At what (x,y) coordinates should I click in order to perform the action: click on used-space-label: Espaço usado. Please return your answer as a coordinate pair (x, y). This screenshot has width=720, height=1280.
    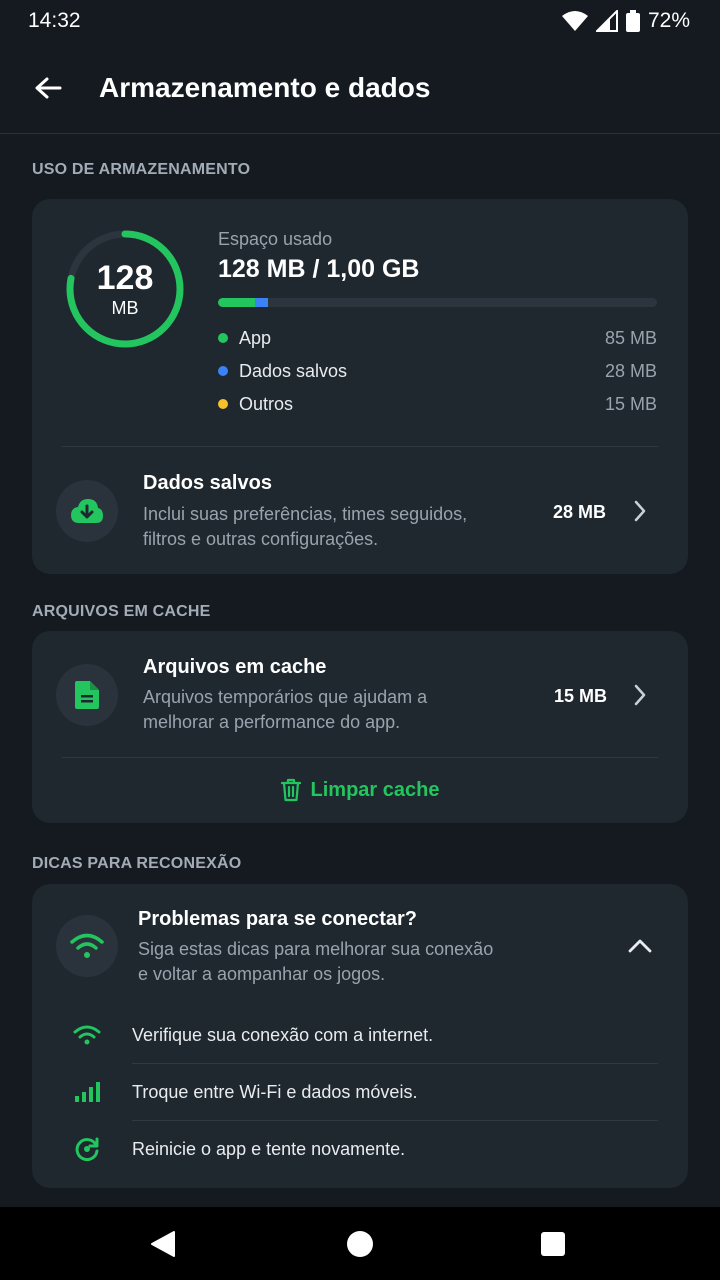
    Looking at the image, I should click on (275, 239).